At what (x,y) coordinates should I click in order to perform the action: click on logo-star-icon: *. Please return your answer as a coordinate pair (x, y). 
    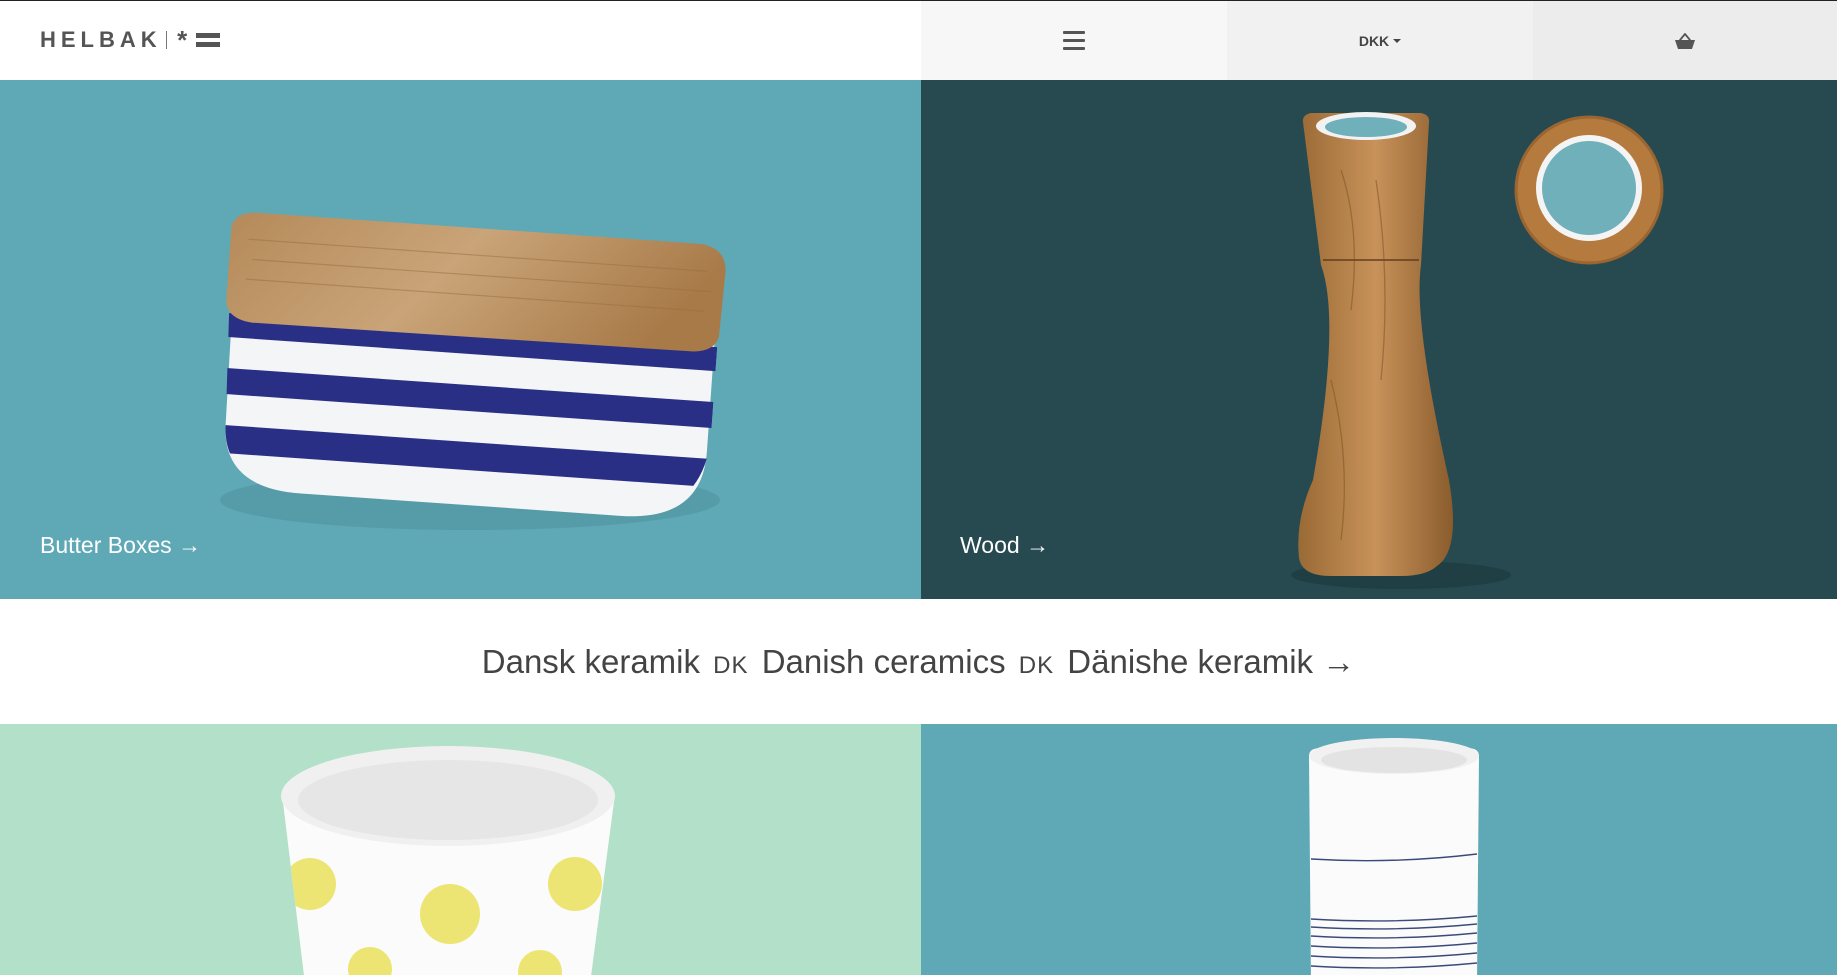
    Looking at the image, I should click on (182, 40).